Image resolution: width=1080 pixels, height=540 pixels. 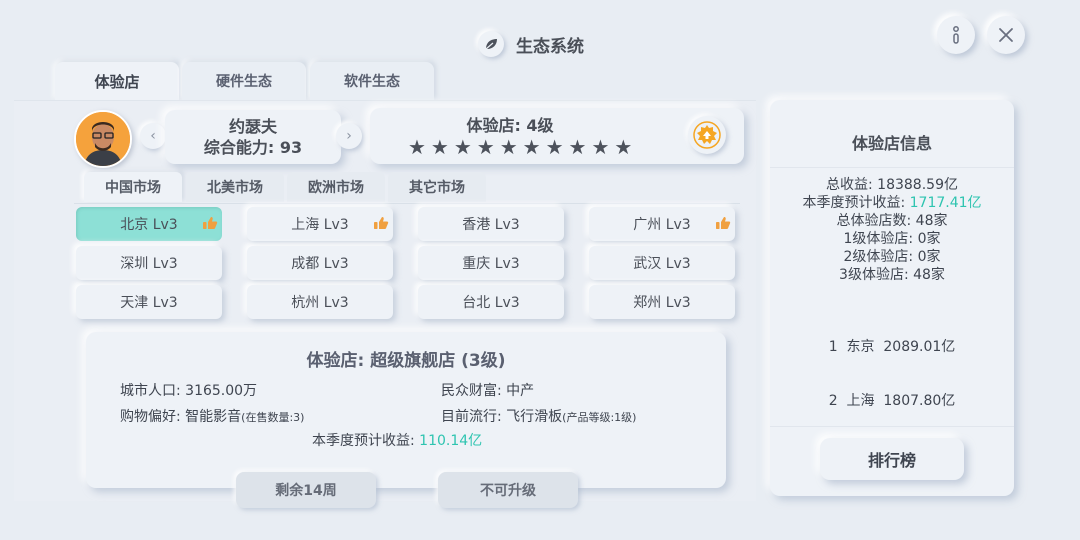 I want to click on next-character-button: ›, so click(x=349, y=136).